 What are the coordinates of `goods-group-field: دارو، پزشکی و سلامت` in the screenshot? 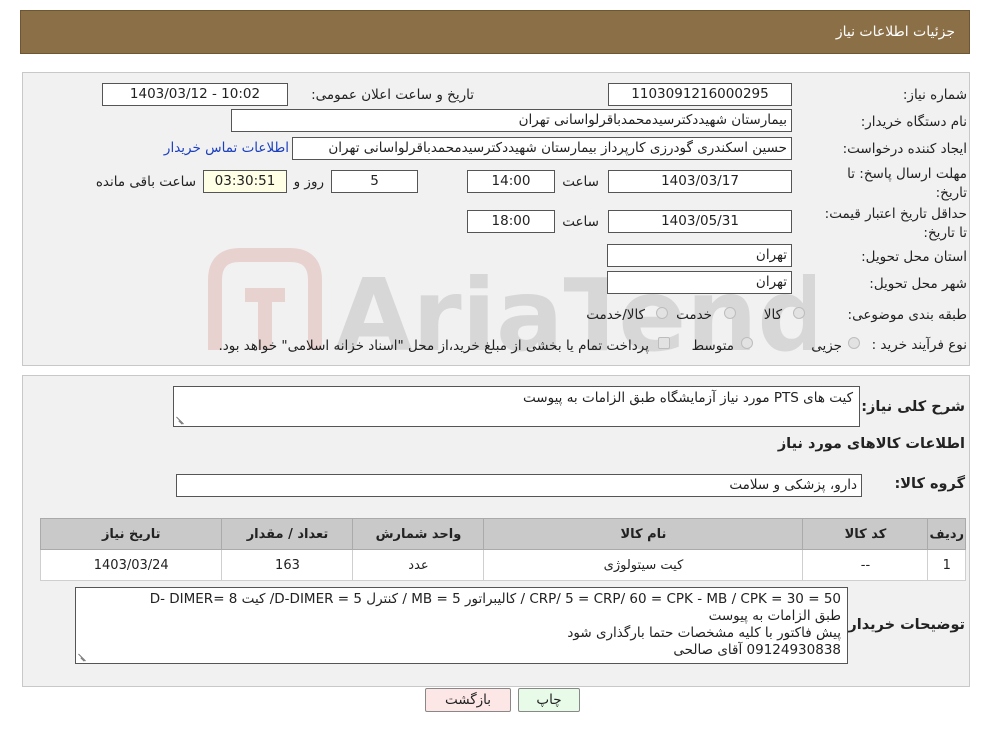 It's located at (519, 485).